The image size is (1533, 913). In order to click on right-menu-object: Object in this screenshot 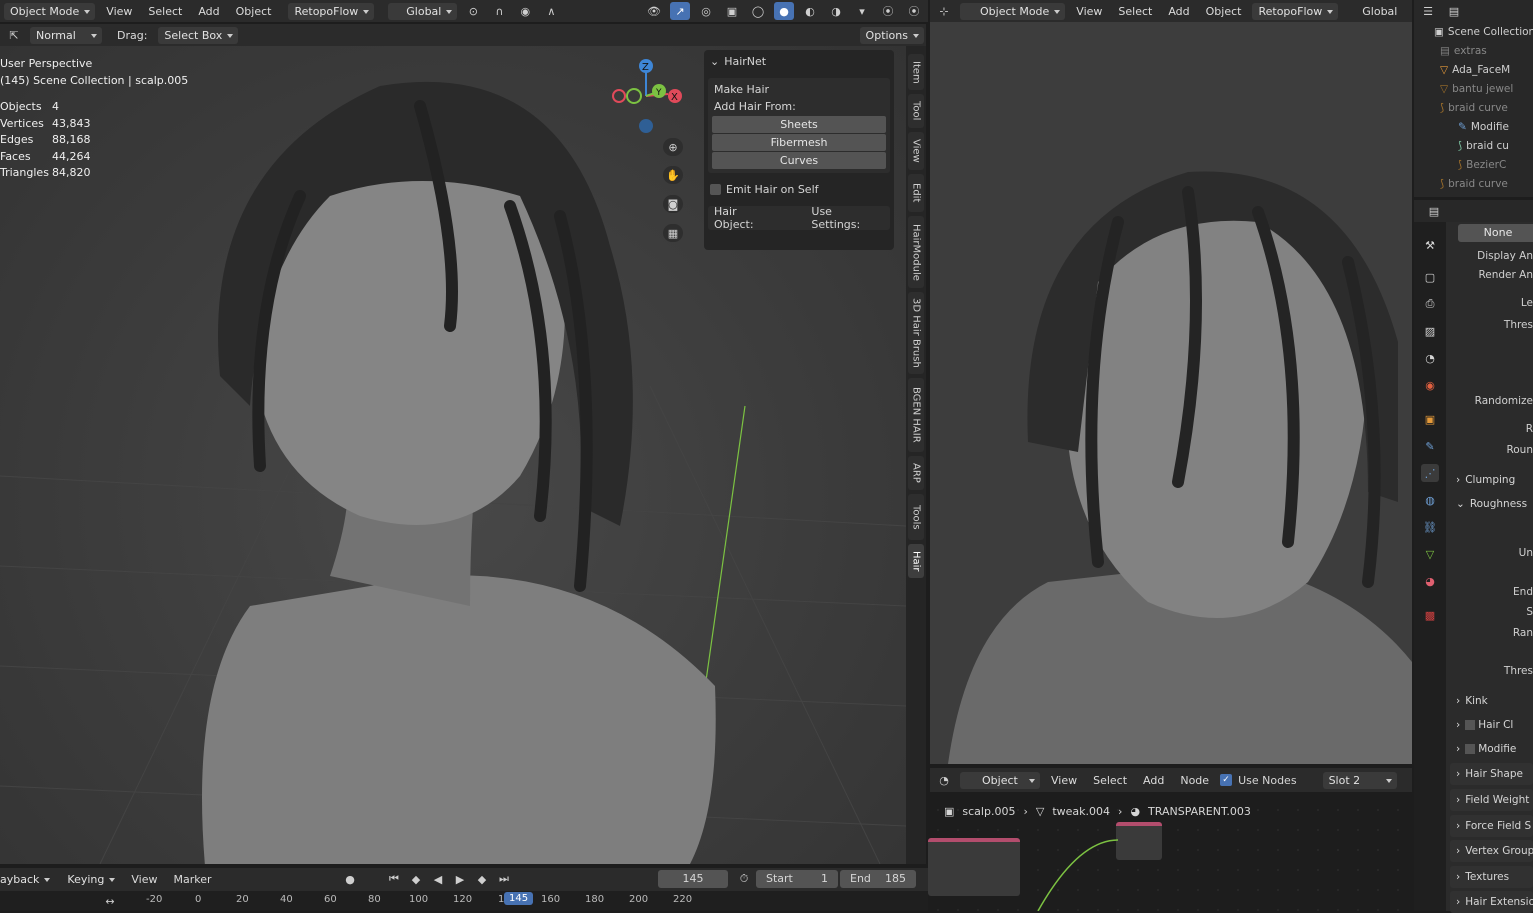, I will do `click(1224, 11)`.